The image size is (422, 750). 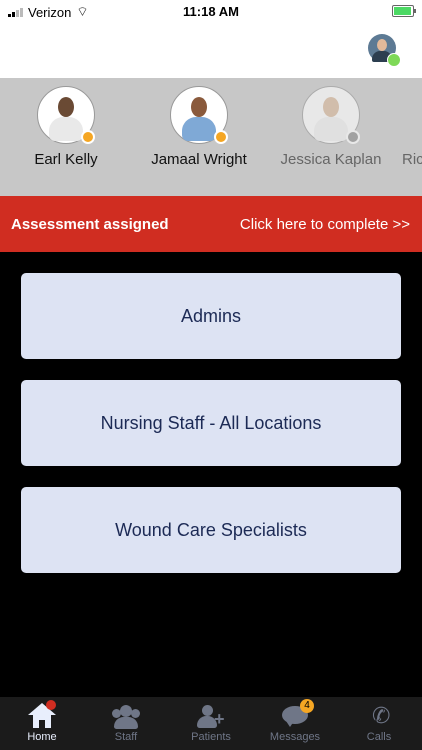 What do you see at coordinates (331, 159) in the screenshot?
I see `staff-name: Jessica Kaplan` at bounding box center [331, 159].